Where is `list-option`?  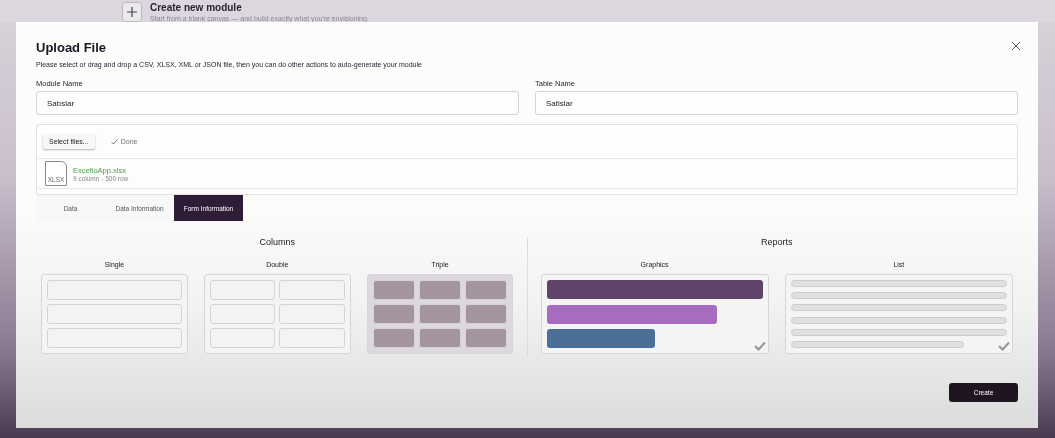 list-option is located at coordinates (898, 314).